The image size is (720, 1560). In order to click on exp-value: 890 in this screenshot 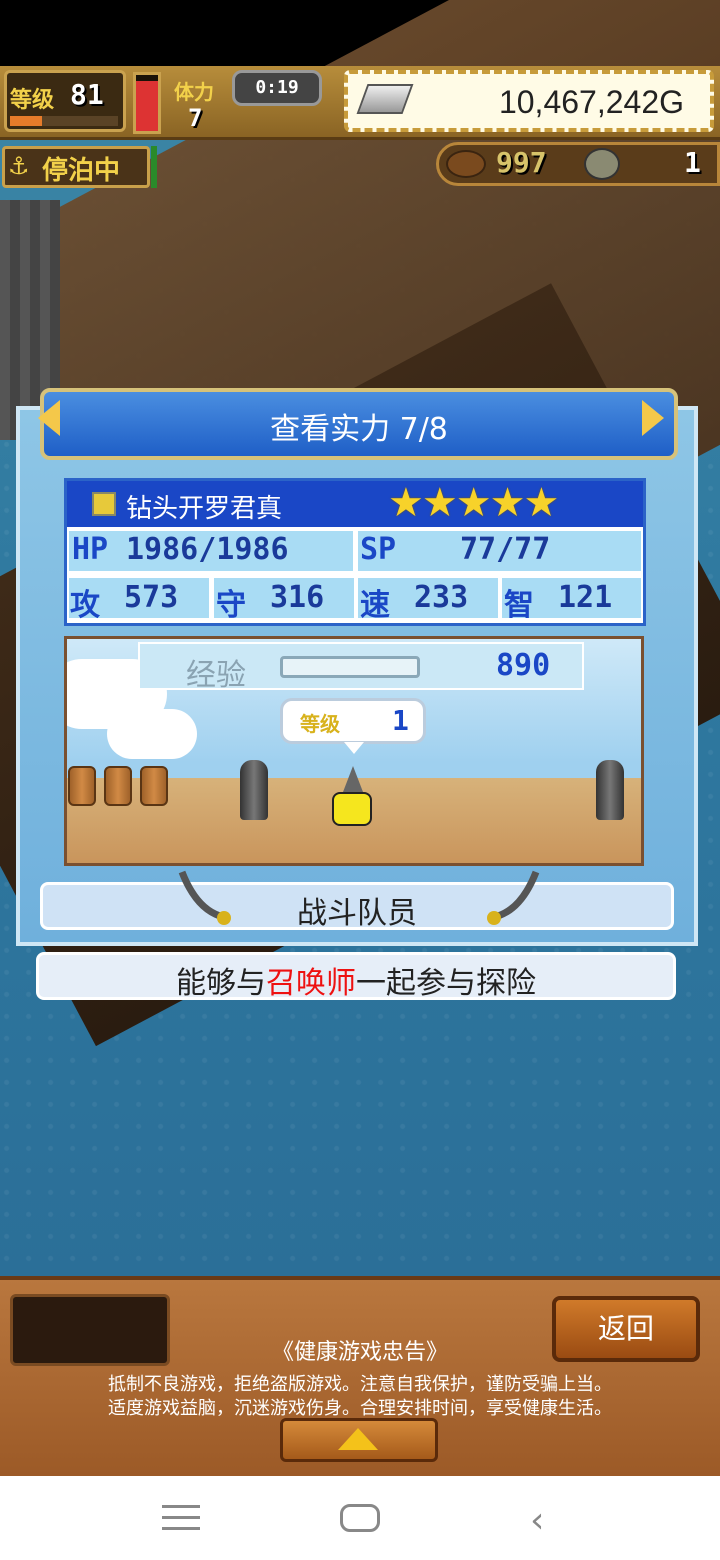, I will do `click(523, 665)`.